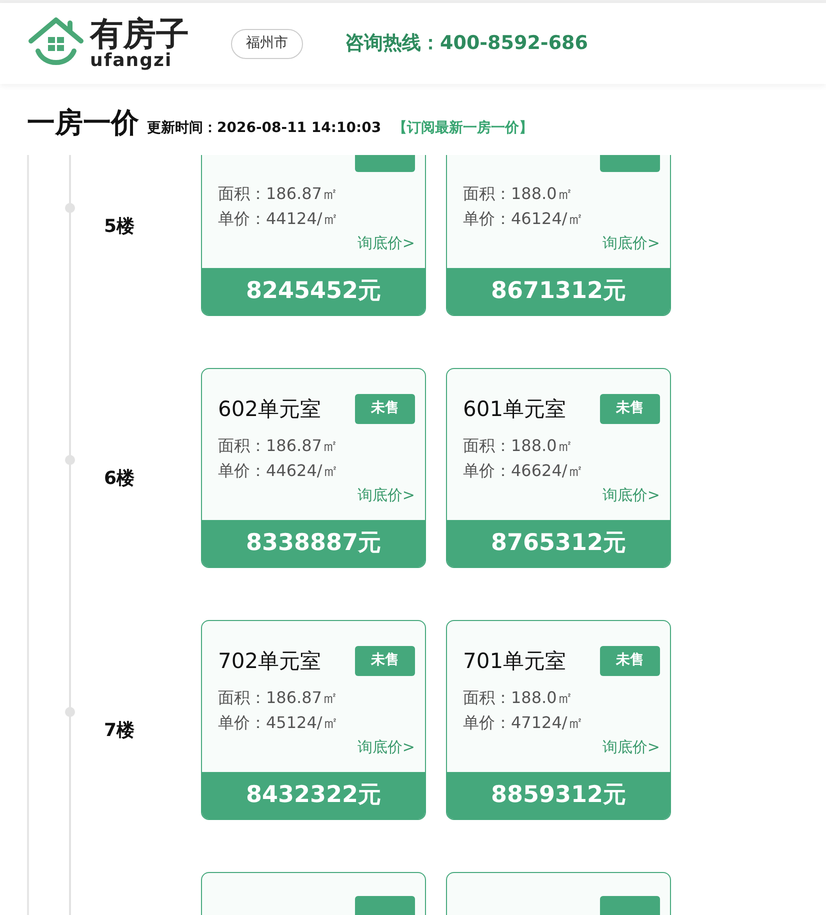  What do you see at coordinates (83, 123) in the screenshot?
I see `page-title: 一房一价` at bounding box center [83, 123].